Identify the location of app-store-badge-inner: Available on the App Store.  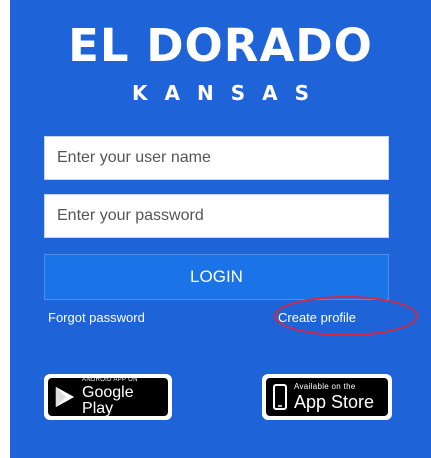
(327, 397).